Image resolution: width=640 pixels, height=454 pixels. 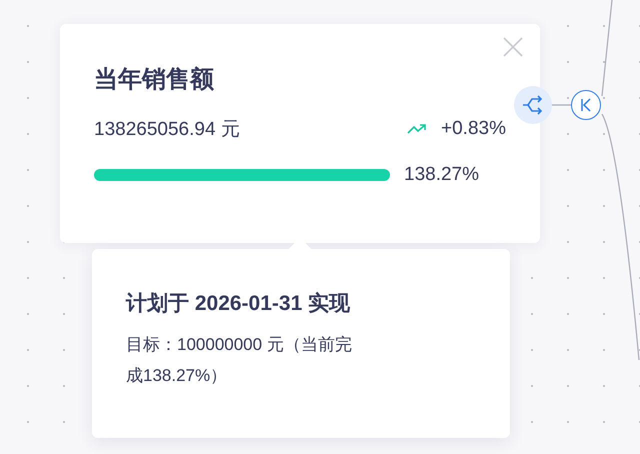 What do you see at coordinates (154, 80) in the screenshot?
I see `card-title: 当年销售额` at bounding box center [154, 80].